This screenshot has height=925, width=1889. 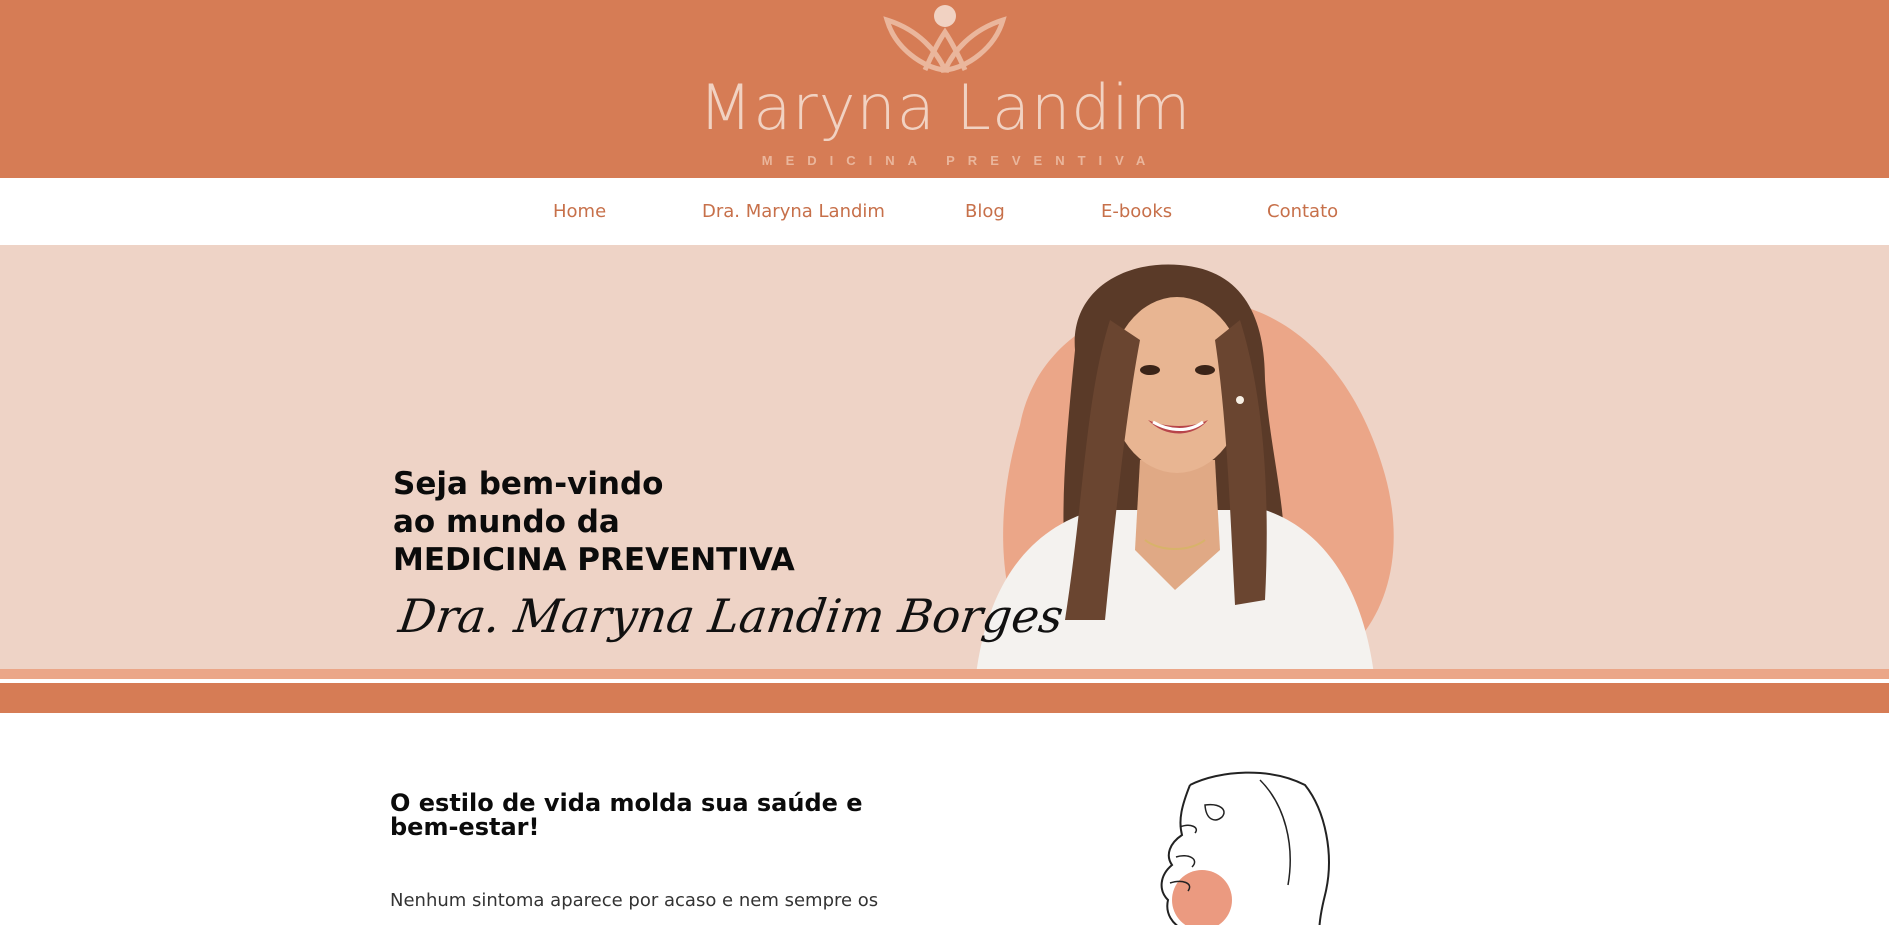 What do you see at coordinates (985, 211) in the screenshot?
I see `nav-blog: Blog` at bounding box center [985, 211].